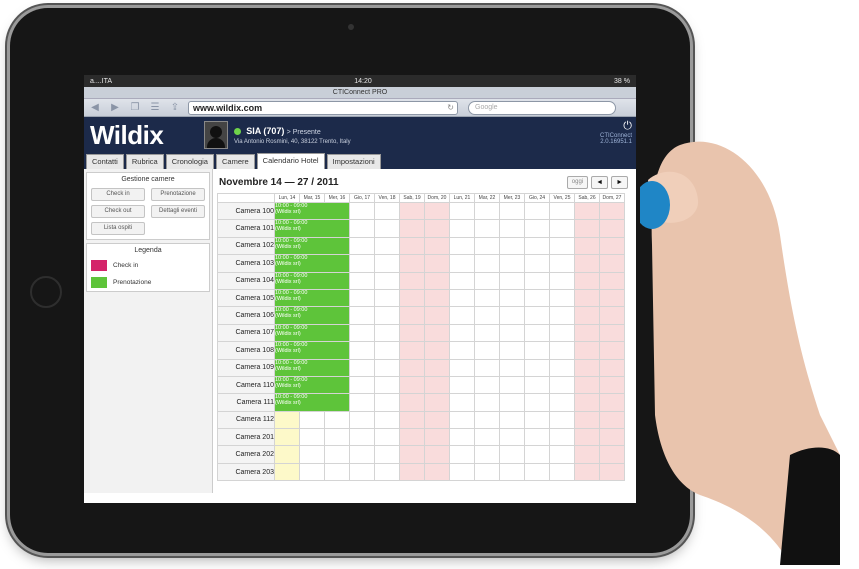  Describe the element at coordinates (246, 437) in the screenshot. I see `room-label: Camera 201` at that location.